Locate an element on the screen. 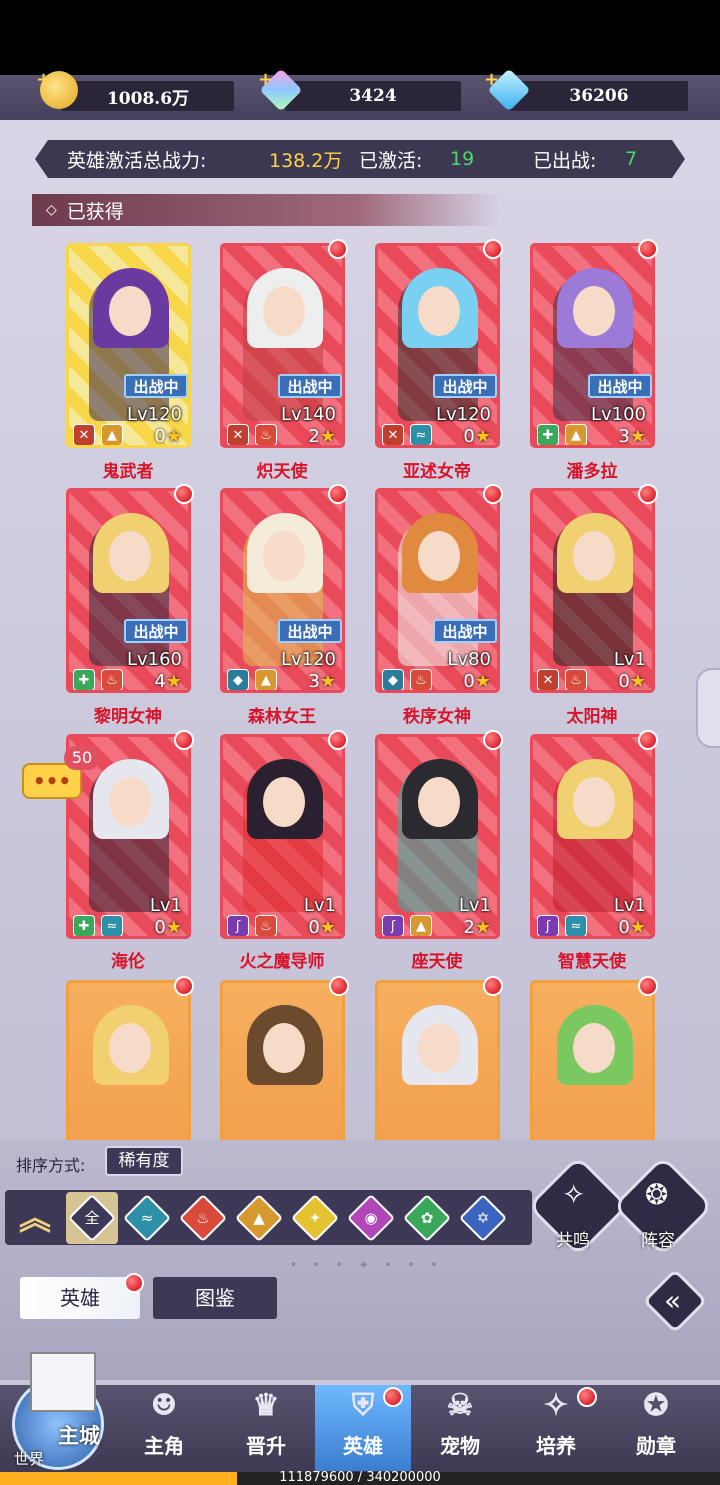 This screenshot has width=720, height=1485. hero-card: 出战中 Lv120 0★ ✕ ≈ is located at coordinates (437, 345).